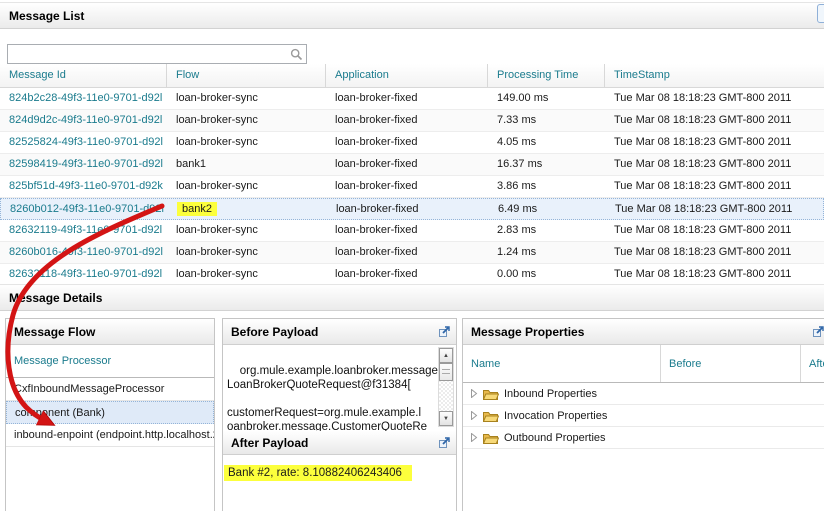  Describe the element at coordinates (83, 142) in the screenshot. I see `message-id-link: 82525824-49f3-11e0-9701-d92l` at that location.